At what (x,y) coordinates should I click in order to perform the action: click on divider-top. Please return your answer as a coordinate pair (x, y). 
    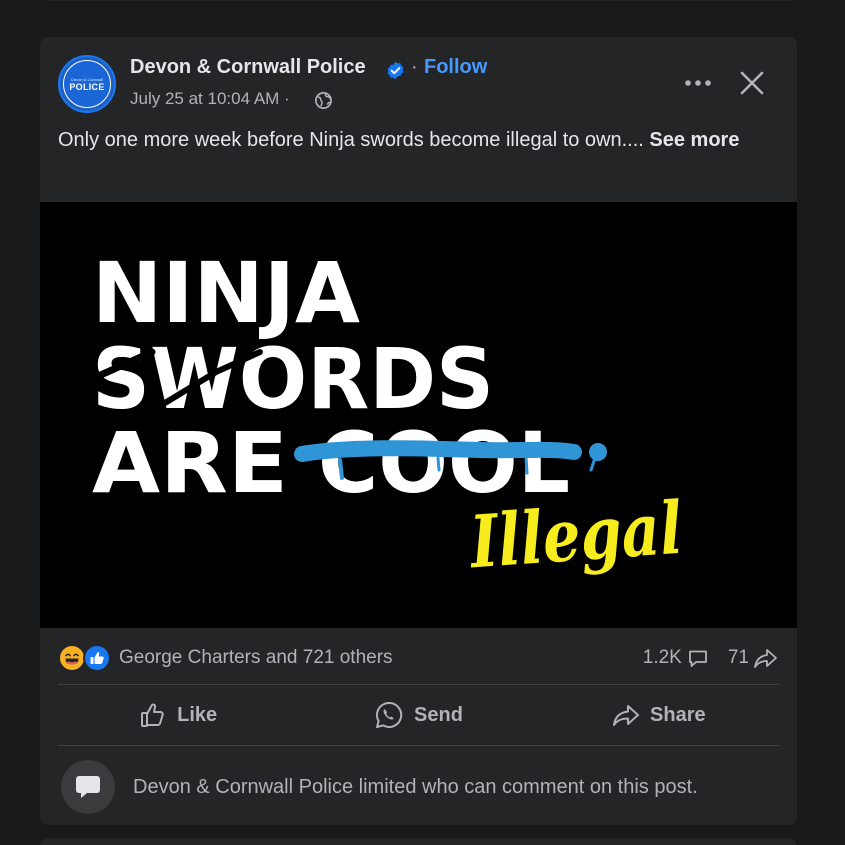
    Looking at the image, I should click on (418, 684).